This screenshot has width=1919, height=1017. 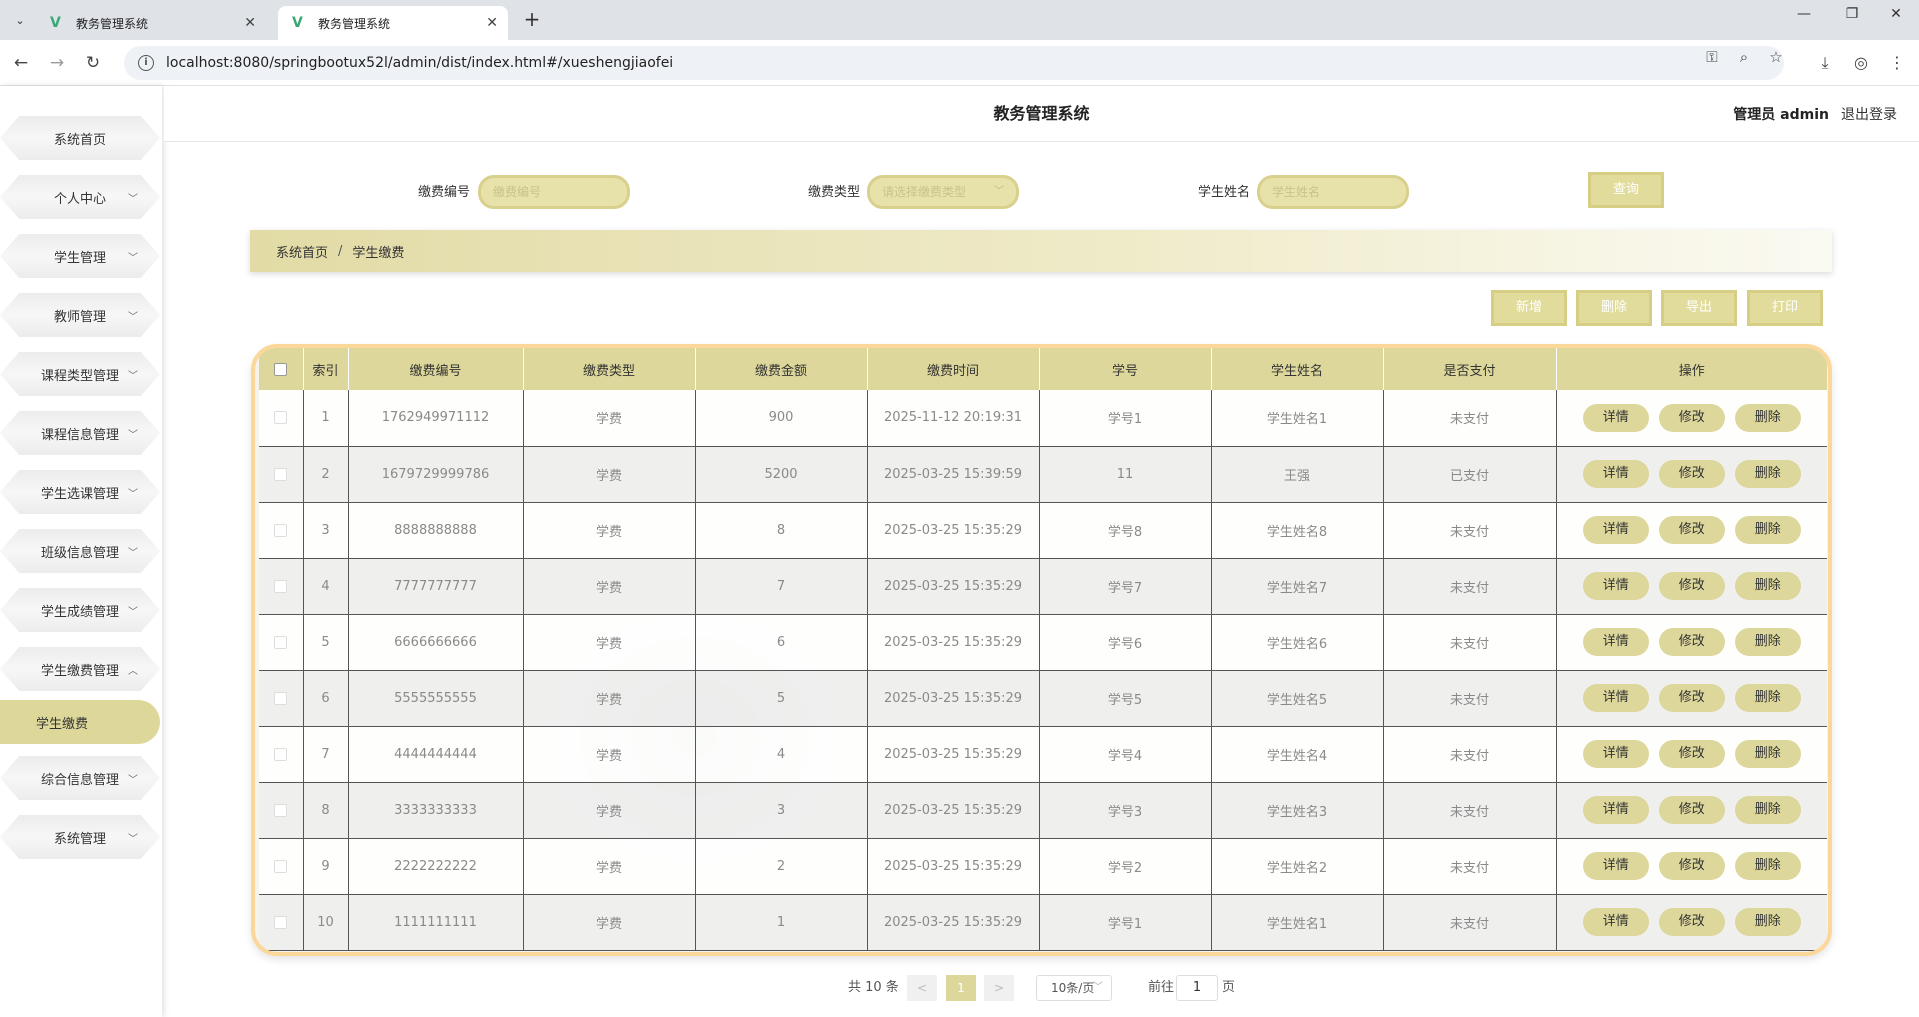 What do you see at coordinates (80, 197) in the screenshot?
I see `sidebar-item-personal-center: 个人中心 ﹀` at bounding box center [80, 197].